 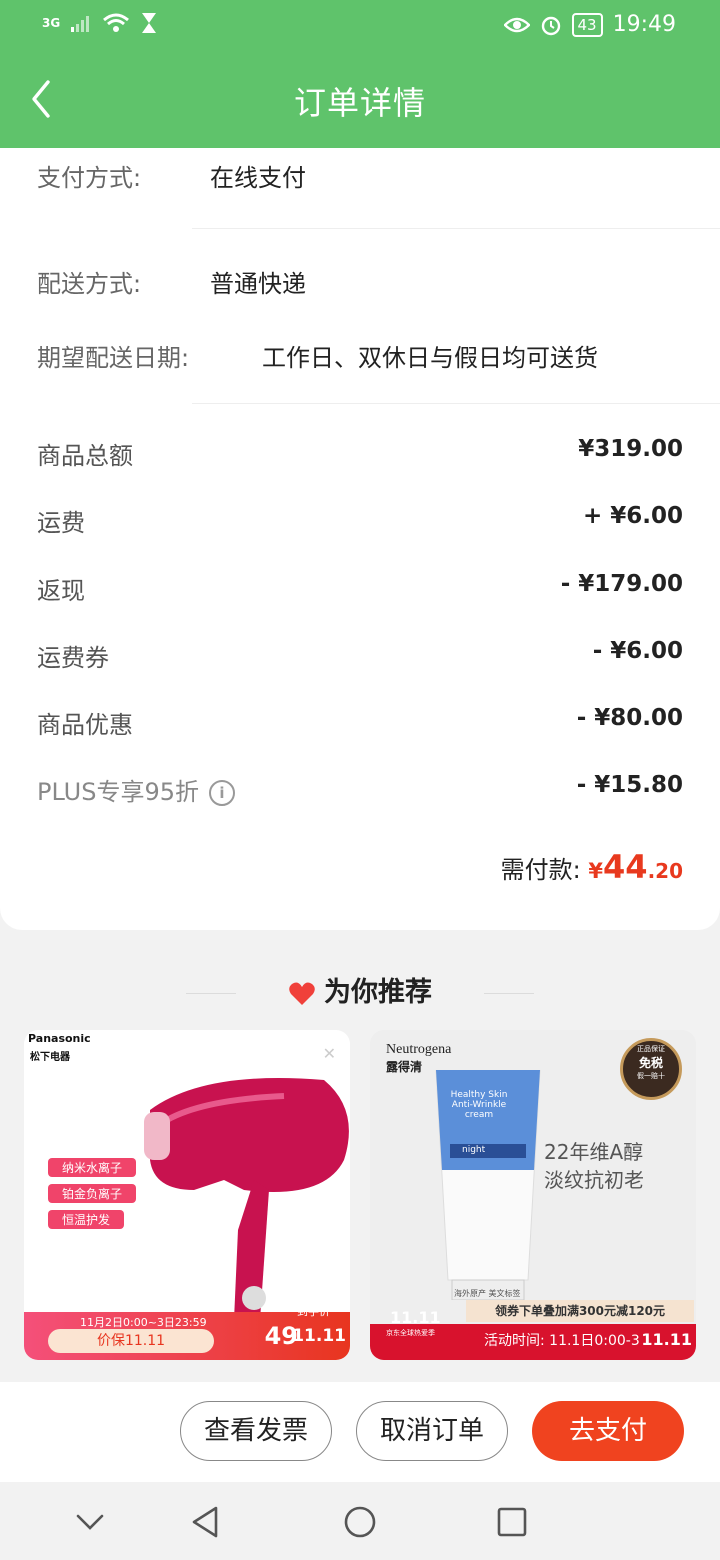 What do you see at coordinates (86, 1219) in the screenshot?
I see `product-tag: 恒温护发` at bounding box center [86, 1219].